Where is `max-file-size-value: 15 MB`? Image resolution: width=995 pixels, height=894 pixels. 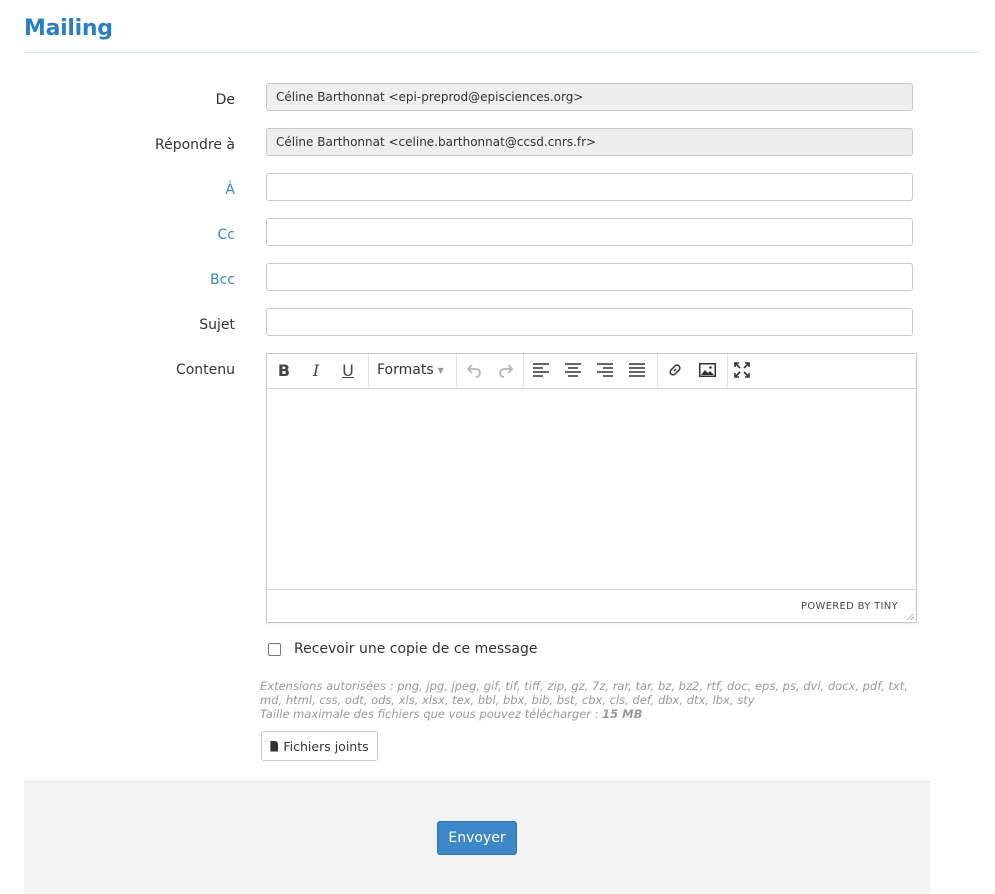
max-file-size-value: 15 MB is located at coordinates (622, 714).